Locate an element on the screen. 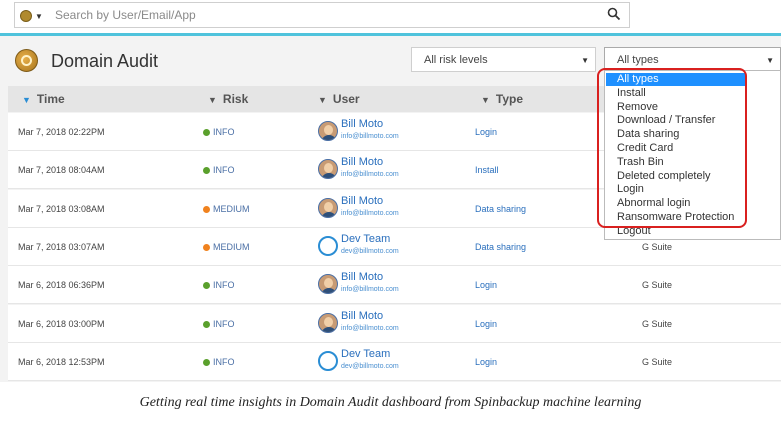  column-label: Risk is located at coordinates (235, 99).